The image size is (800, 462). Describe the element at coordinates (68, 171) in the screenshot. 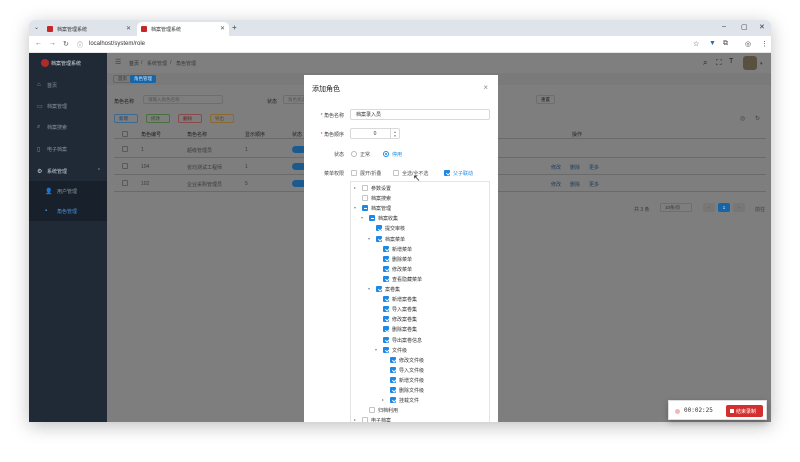

I see `sidebar-item-system: ⚙ 系统管理 ⌃` at that location.